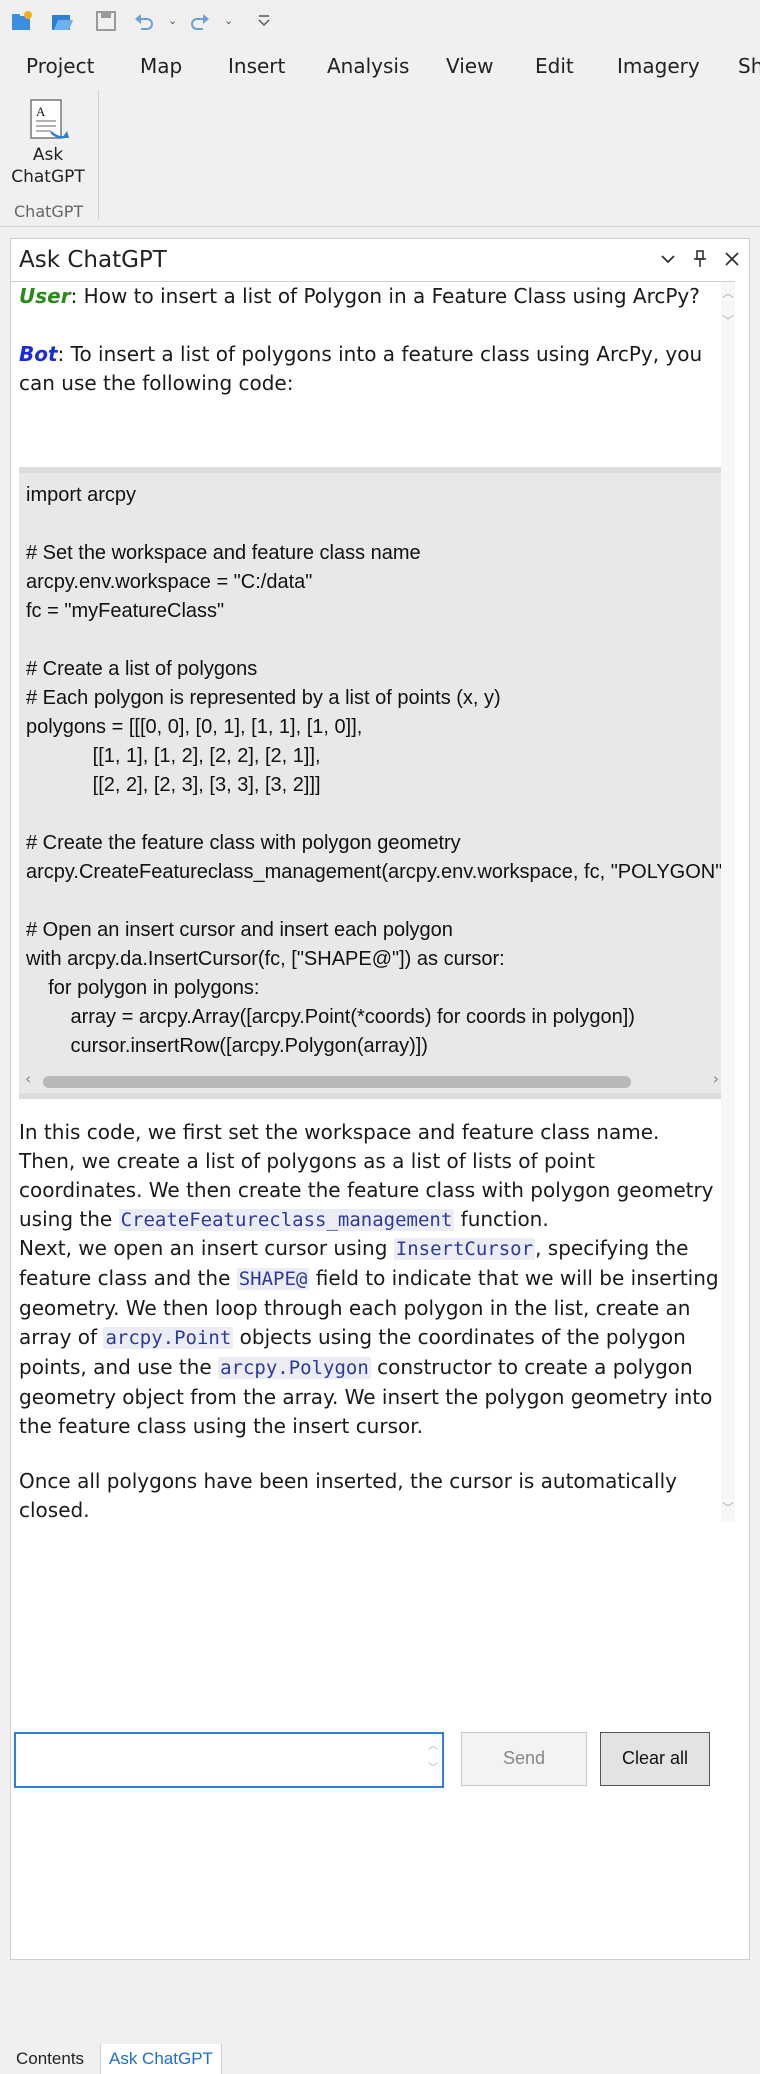  What do you see at coordinates (469, 66) in the screenshot?
I see `tab-view: View` at bounding box center [469, 66].